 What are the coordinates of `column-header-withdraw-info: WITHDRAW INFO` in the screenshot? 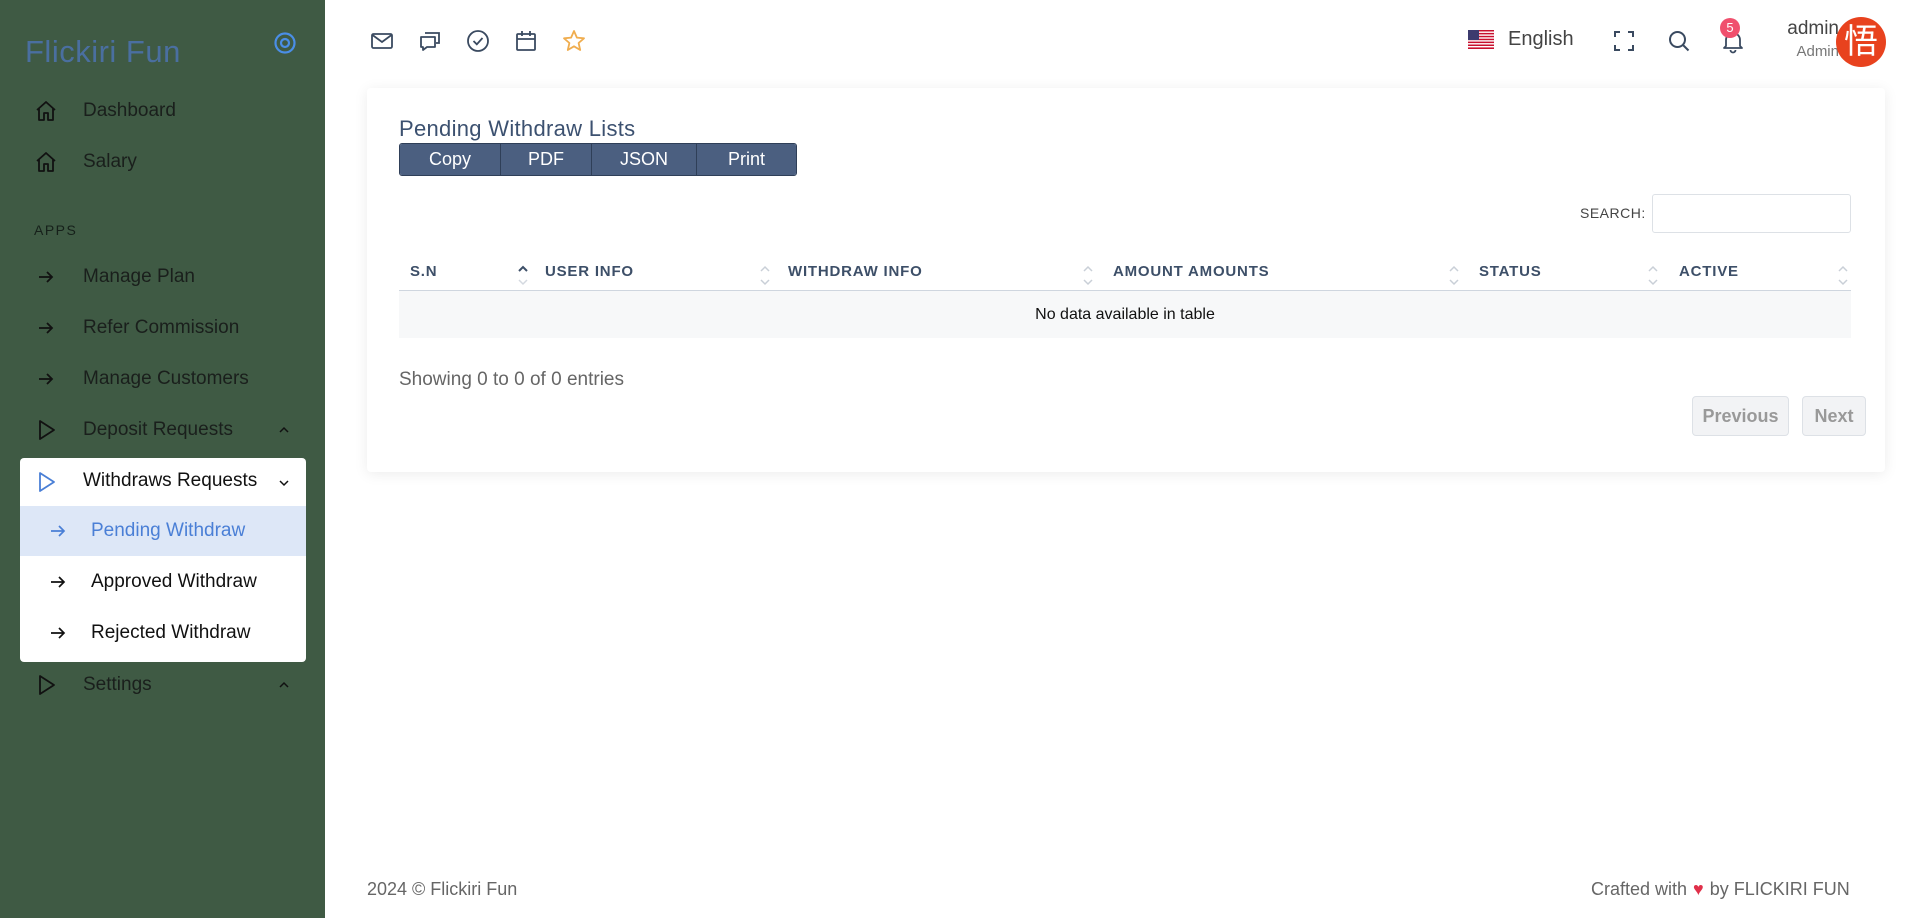 It's located at (950, 273).